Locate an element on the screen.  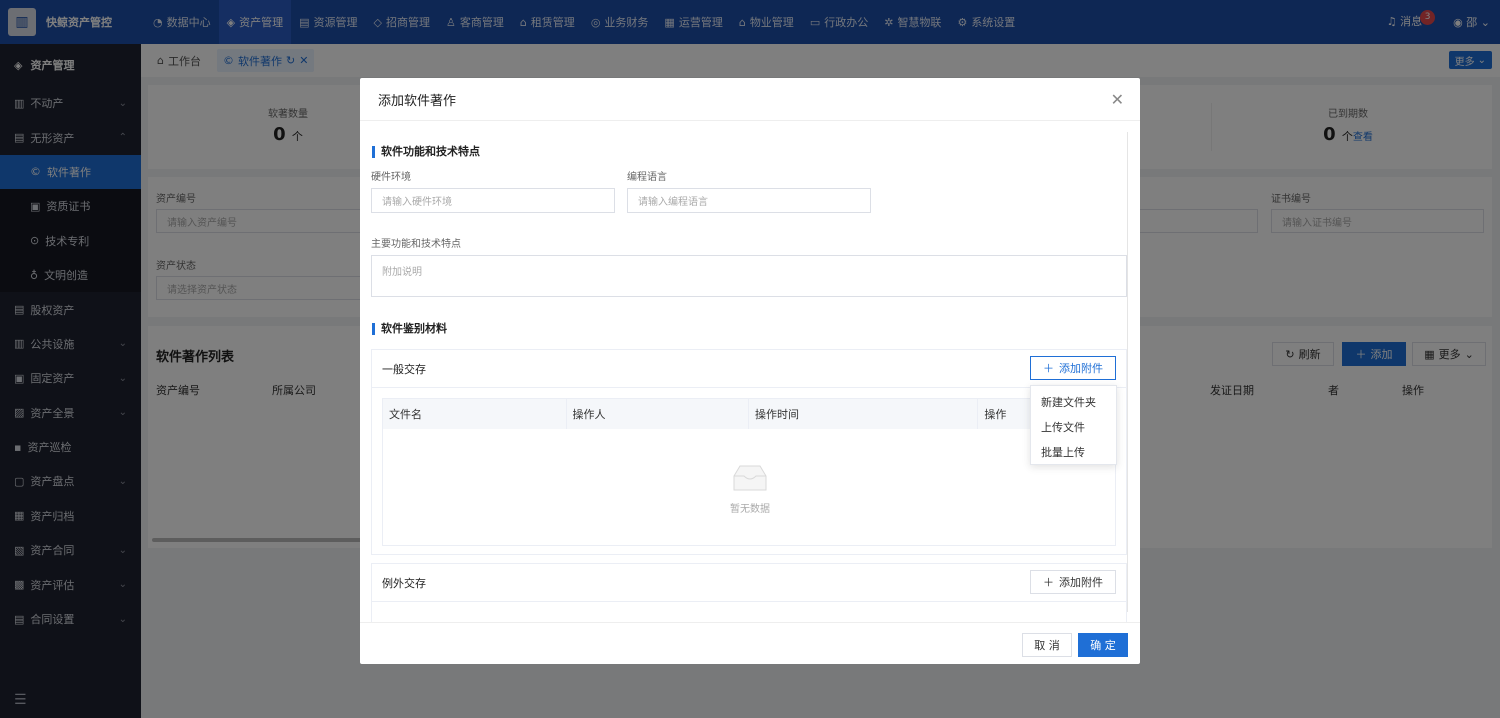
general-deposit-title: 一般交存 is located at coordinates (404, 369).